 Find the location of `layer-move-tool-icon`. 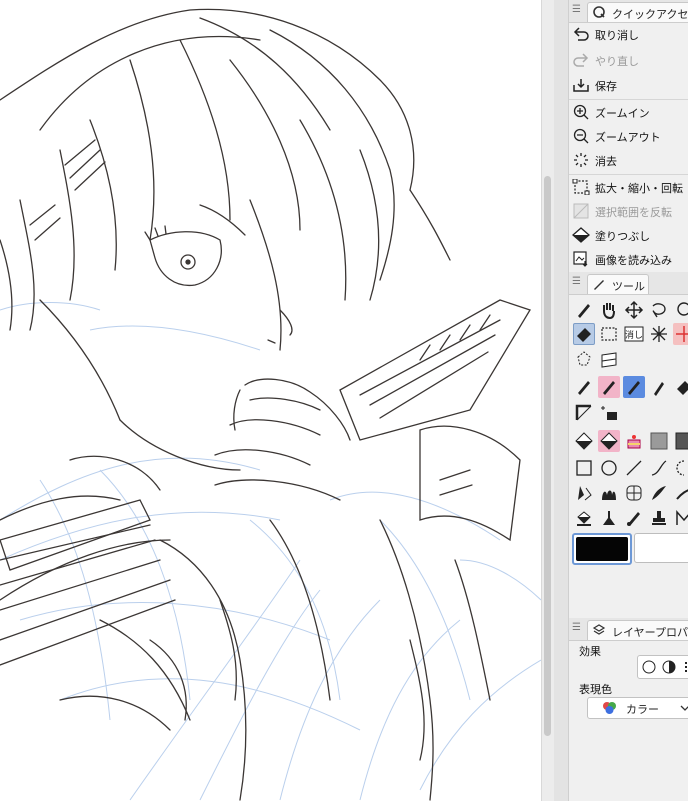

layer-move-tool-icon is located at coordinates (609, 359).